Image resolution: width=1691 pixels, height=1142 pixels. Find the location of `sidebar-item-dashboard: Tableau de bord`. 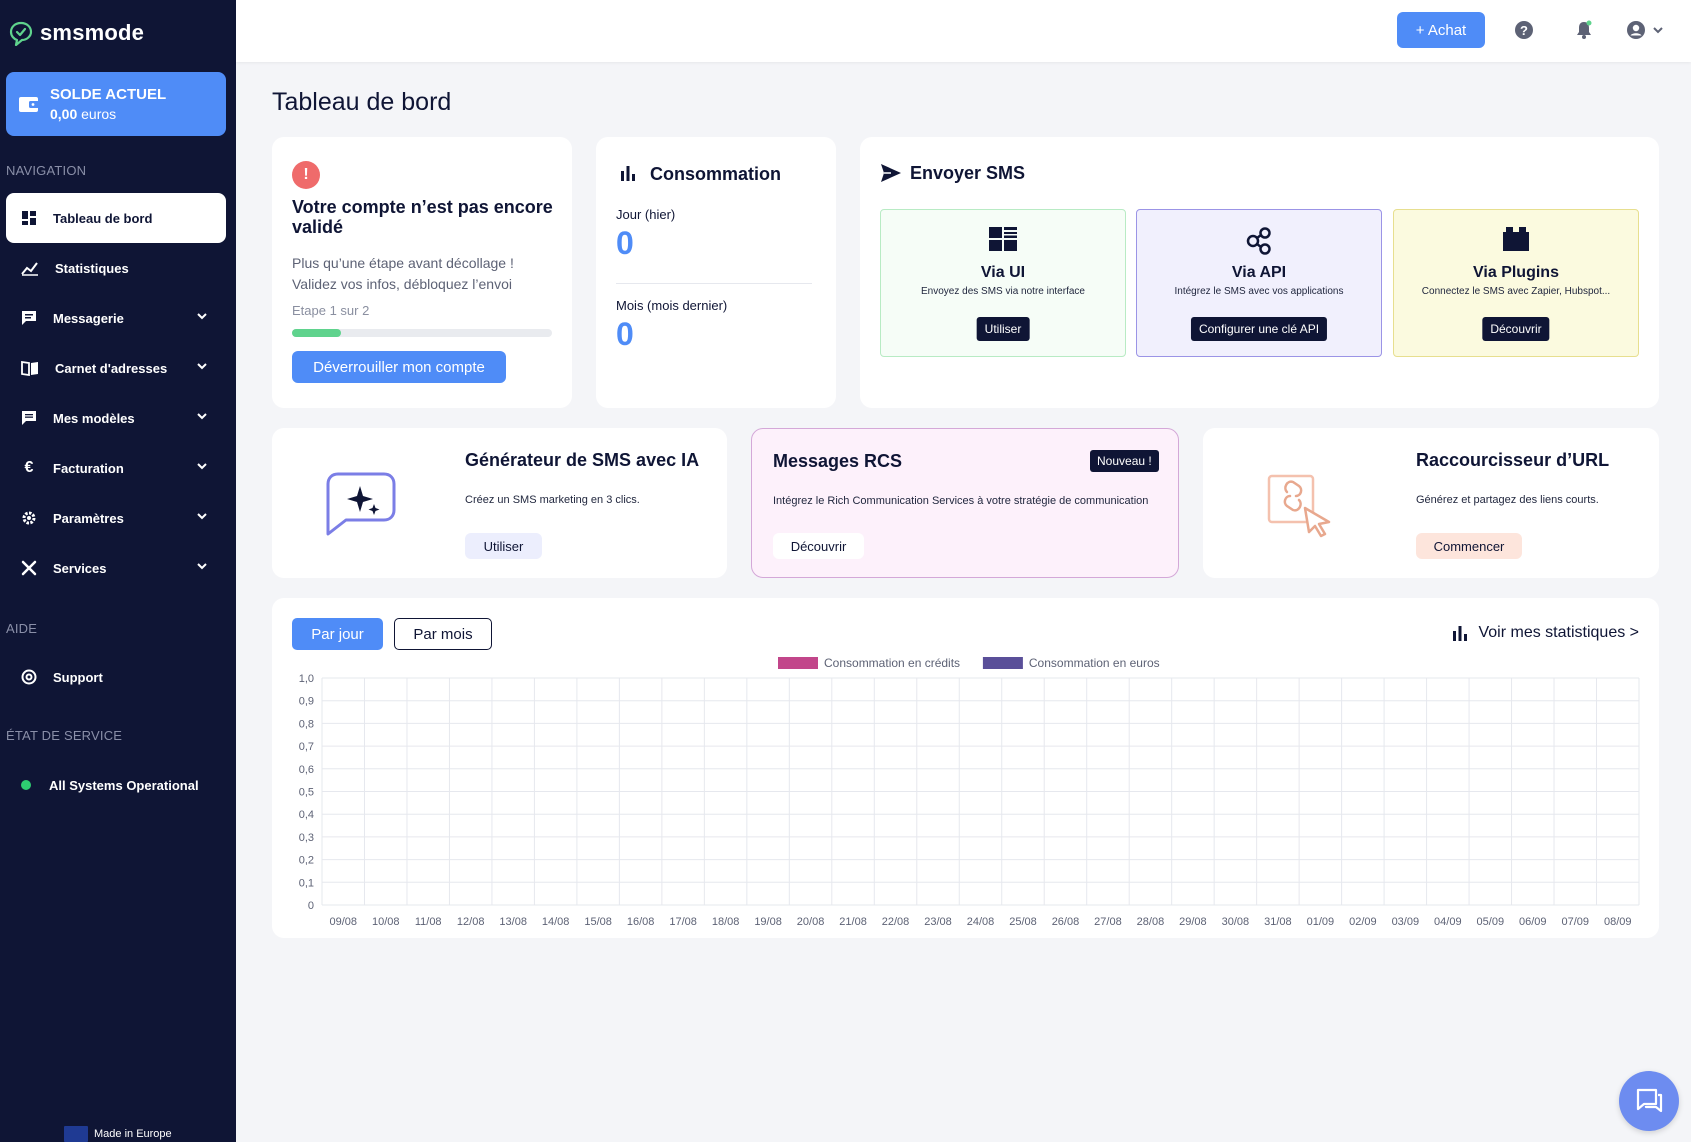

sidebar-item-dashboard: Tableau de bord is located at coordinates (116, 218).